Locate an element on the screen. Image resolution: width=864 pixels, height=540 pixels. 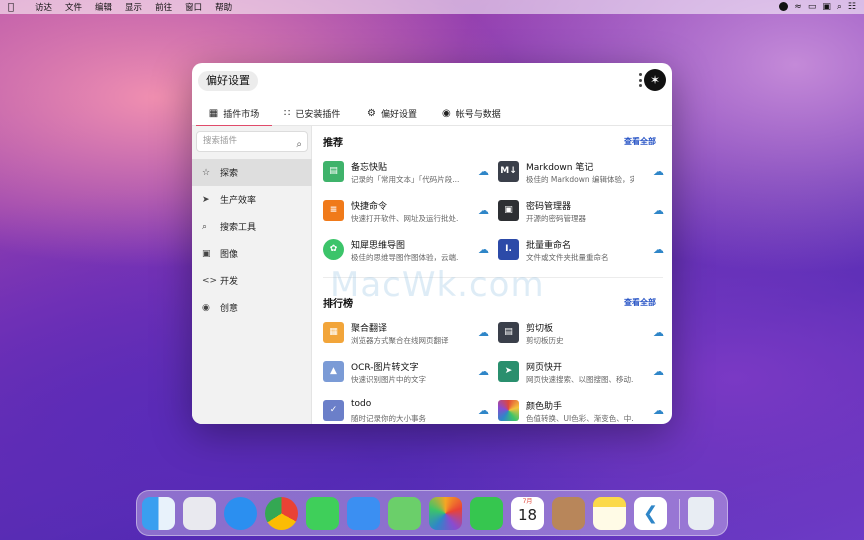
notes-icon is located at coordinates (609, 513).